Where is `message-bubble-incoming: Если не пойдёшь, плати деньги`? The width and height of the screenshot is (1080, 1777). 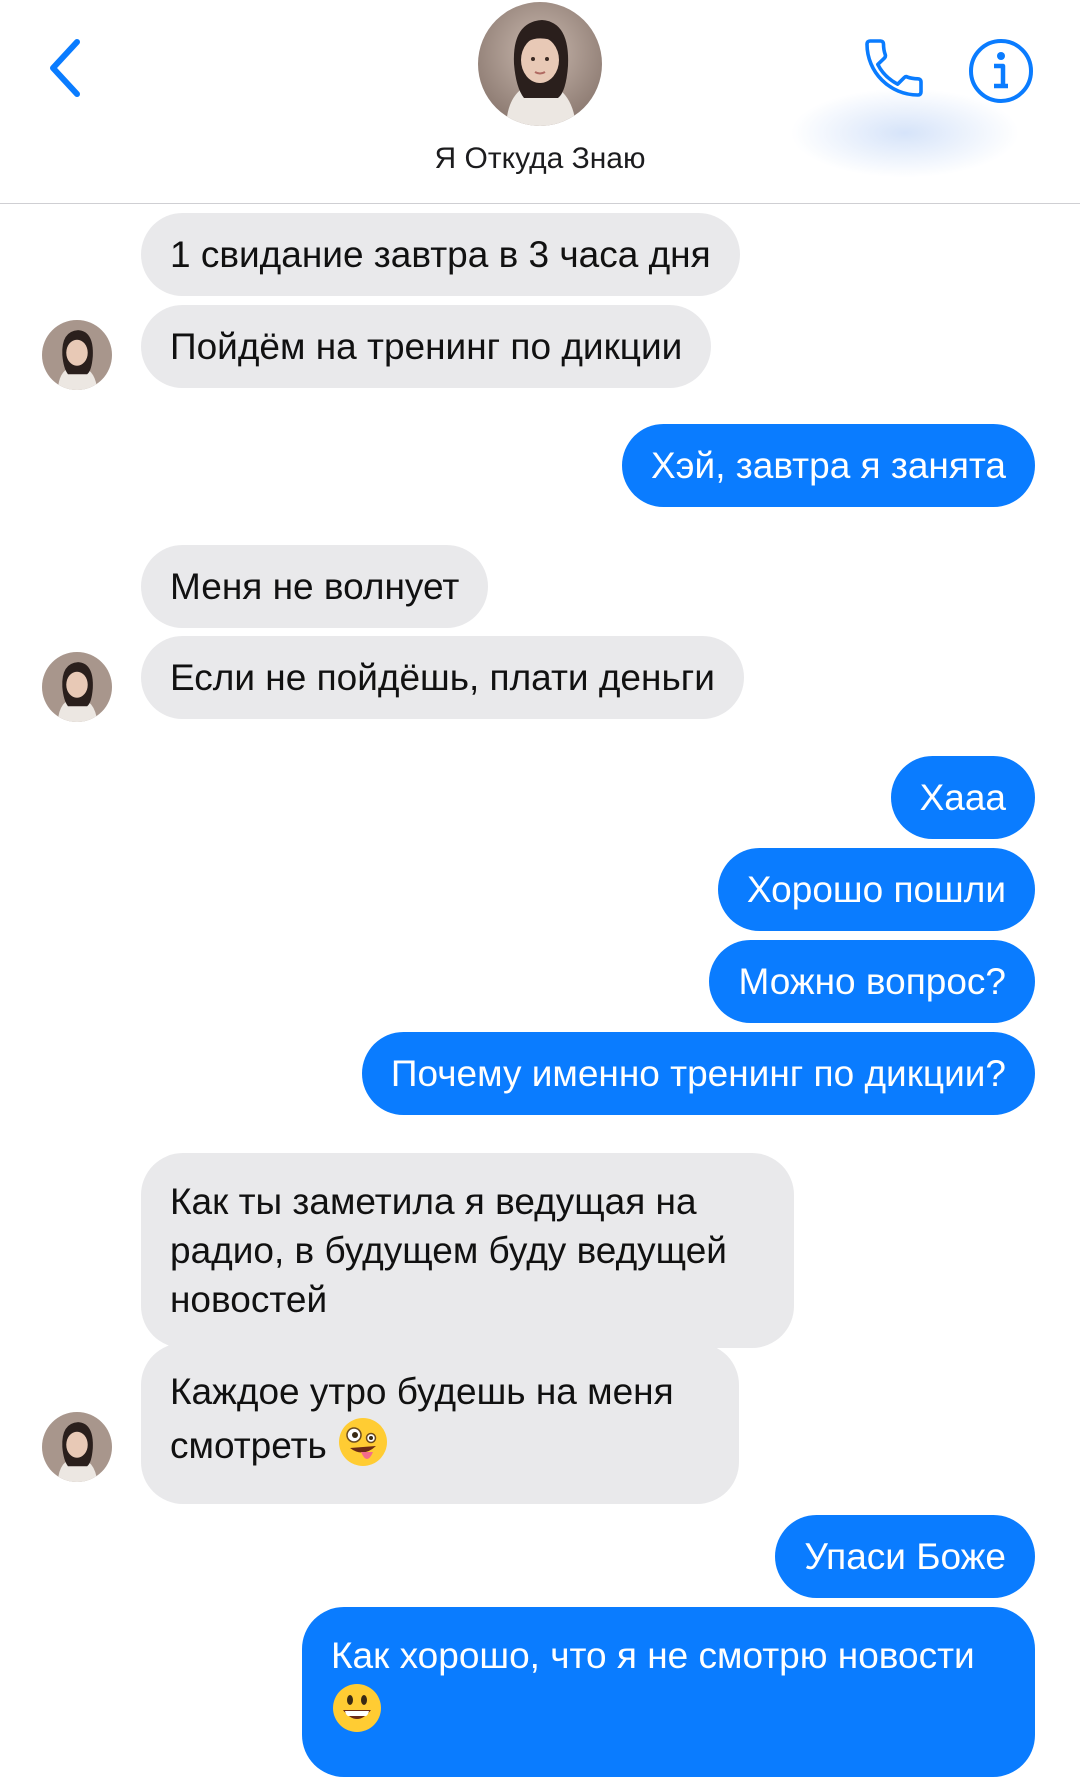
message-bubble-incoming: Если не пойдёшь, плати деньги is located at coordinates (442, 677).